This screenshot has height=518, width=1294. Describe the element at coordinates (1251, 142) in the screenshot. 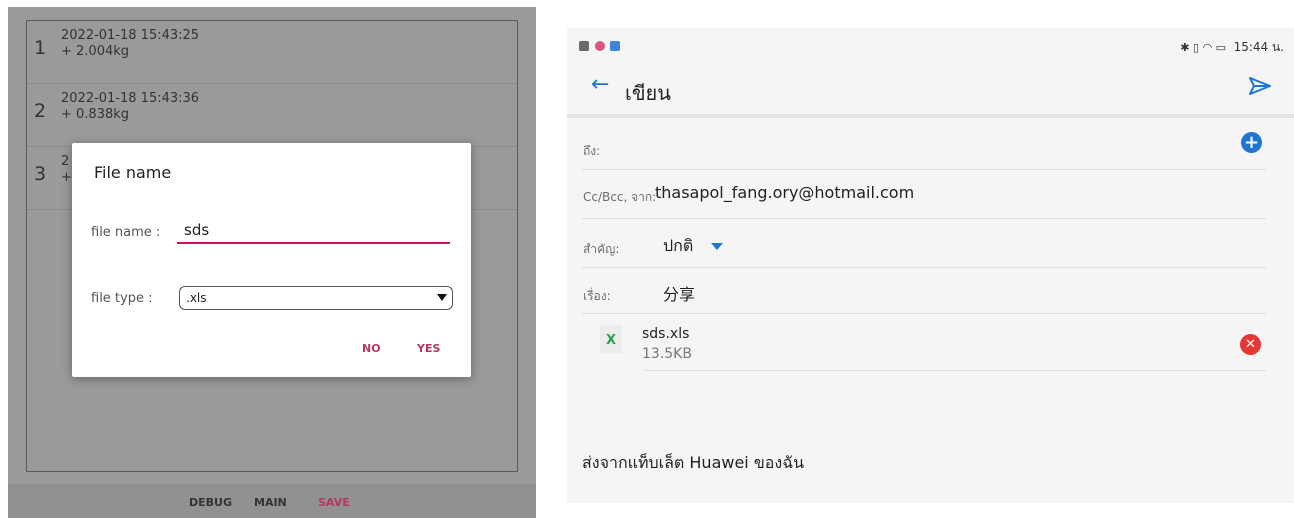

I see `add-recipient-icon: +` at that location.